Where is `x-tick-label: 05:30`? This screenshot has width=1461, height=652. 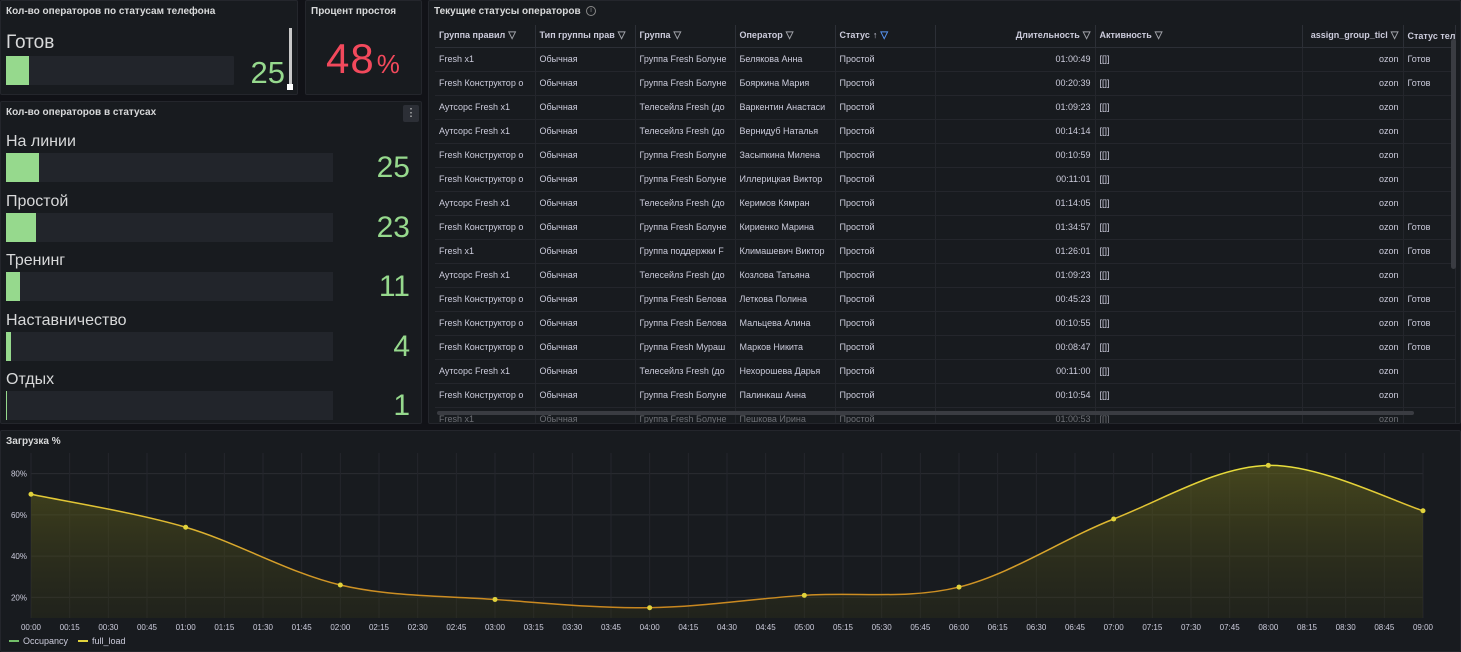 x-tick-label: 05:30 is located at coordinates (882, 627).